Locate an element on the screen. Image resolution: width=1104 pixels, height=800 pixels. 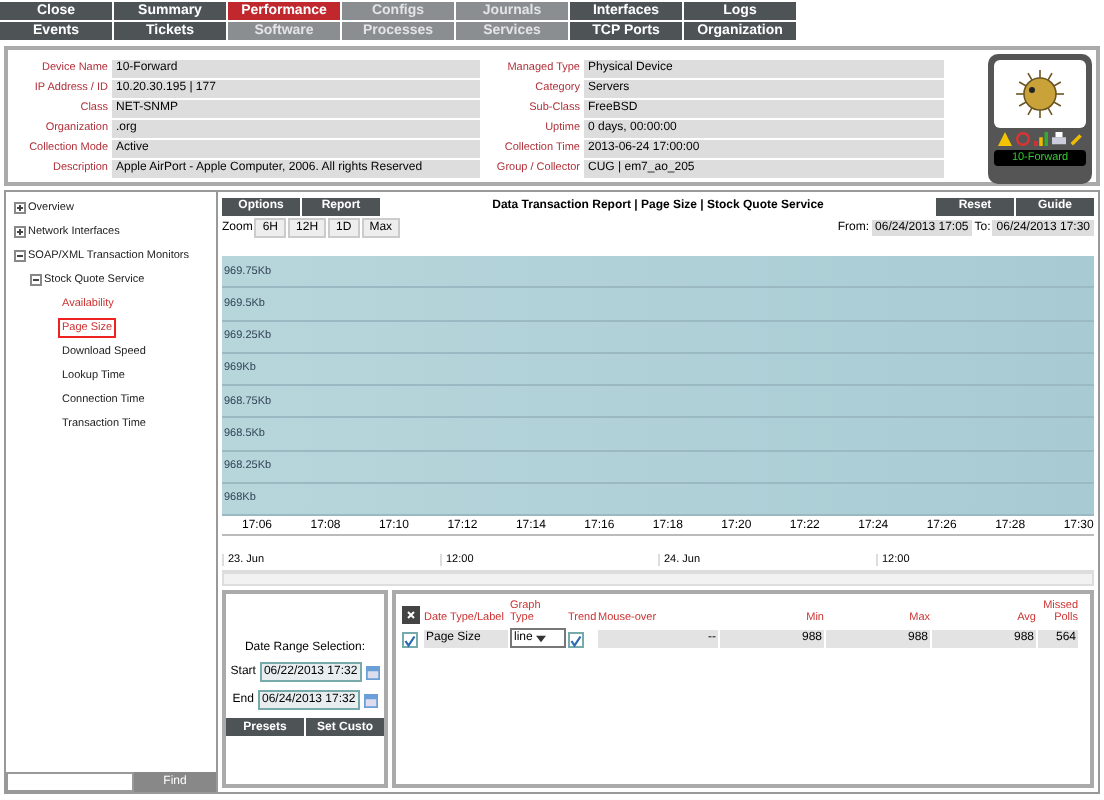
find-field is located at coordinates (70, 782).